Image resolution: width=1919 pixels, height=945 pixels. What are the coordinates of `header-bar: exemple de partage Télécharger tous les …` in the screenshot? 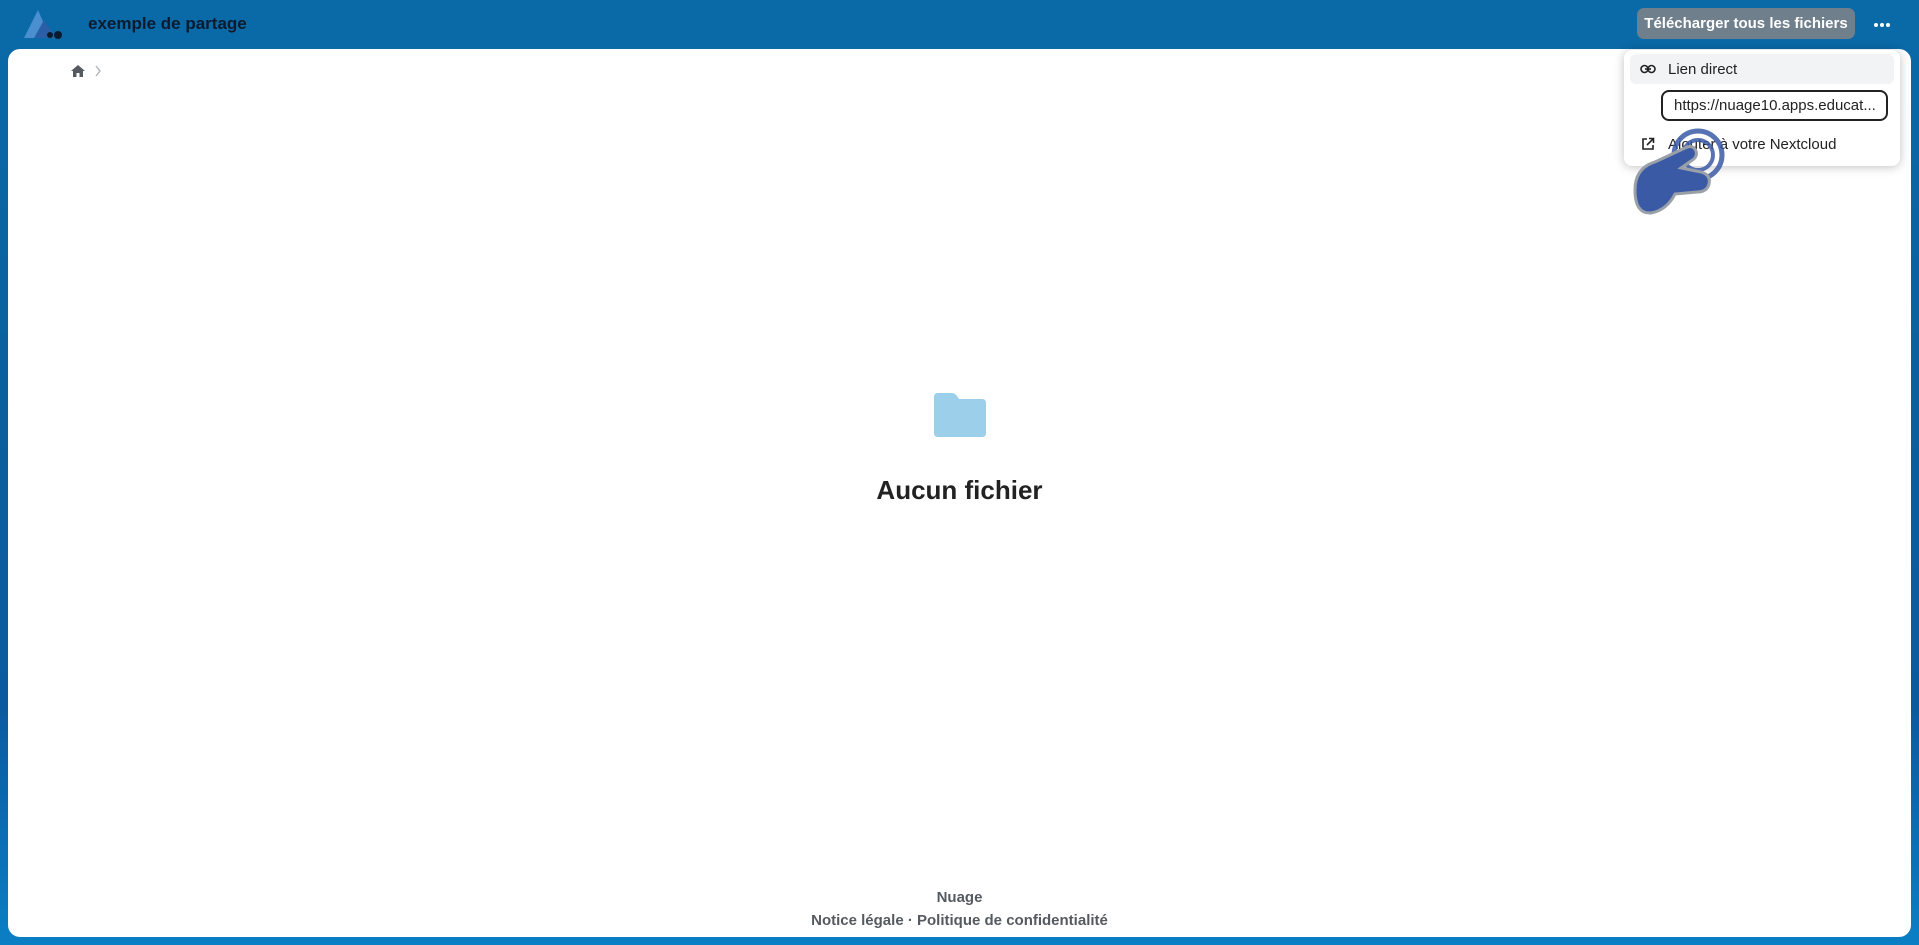 It's located at (959, 24).